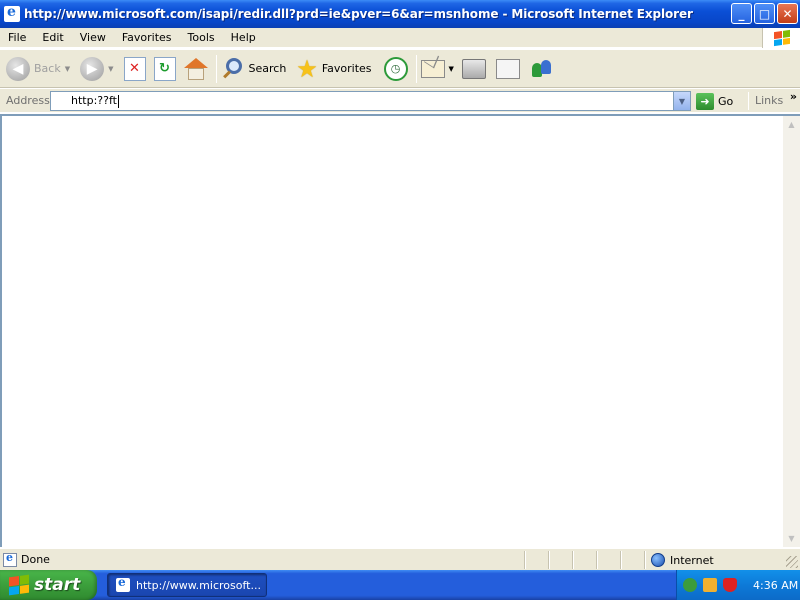 The height and width of the screenshot is (600, 800). I want to click on forward-dropdown-icon: ▼, so click(110, 69).